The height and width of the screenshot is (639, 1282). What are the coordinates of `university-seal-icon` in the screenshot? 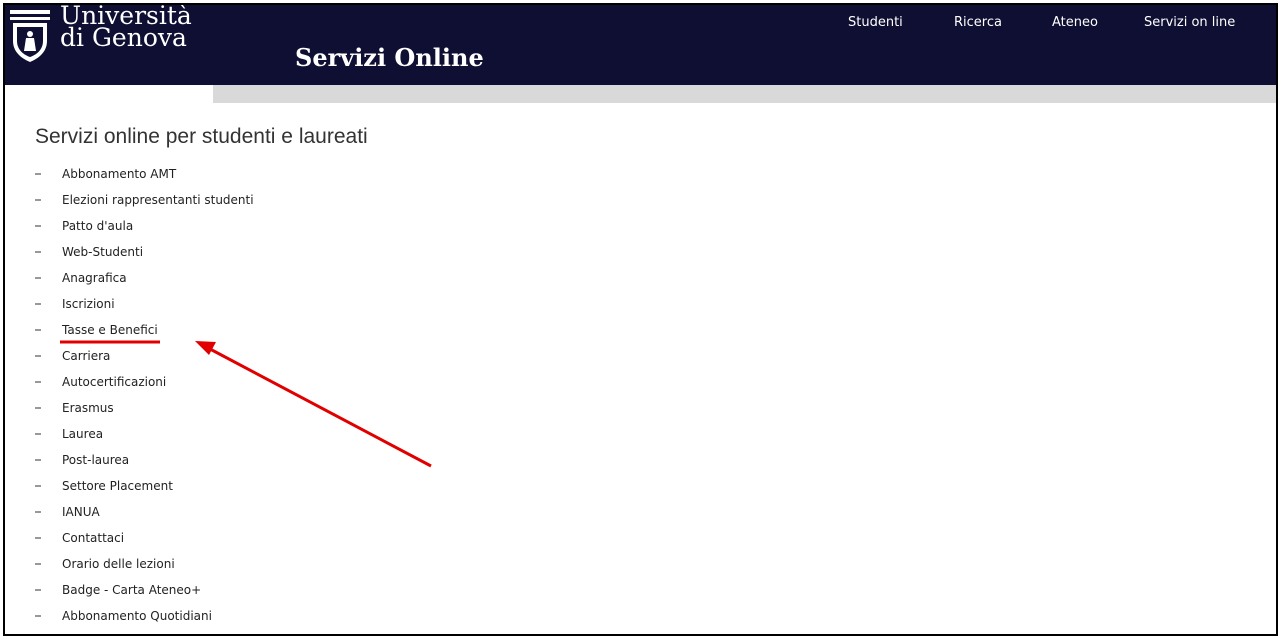 It's located at (30, 35).